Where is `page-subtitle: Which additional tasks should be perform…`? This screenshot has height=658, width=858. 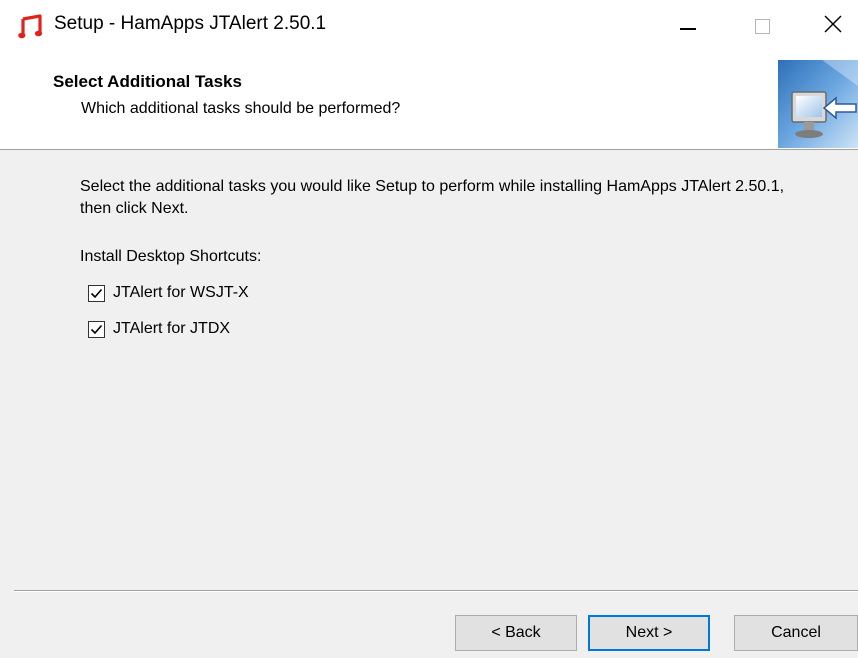 page-subtitle: Which additional tasks should be perform… is located at coordinates (241, 108).